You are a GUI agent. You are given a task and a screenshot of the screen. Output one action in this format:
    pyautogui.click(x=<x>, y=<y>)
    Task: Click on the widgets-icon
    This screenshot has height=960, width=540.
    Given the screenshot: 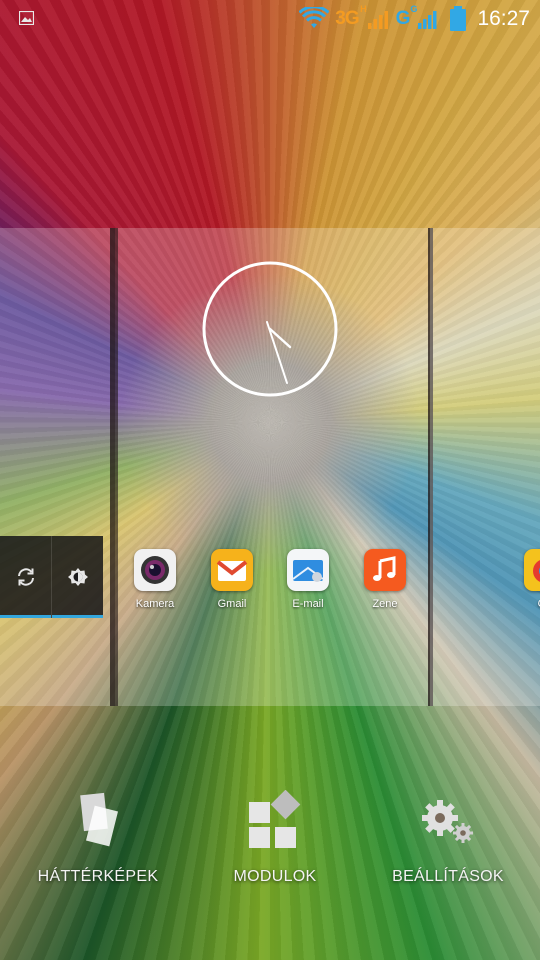 What is the action you would take?
    pyautogui.click(x=275, y=819)
    